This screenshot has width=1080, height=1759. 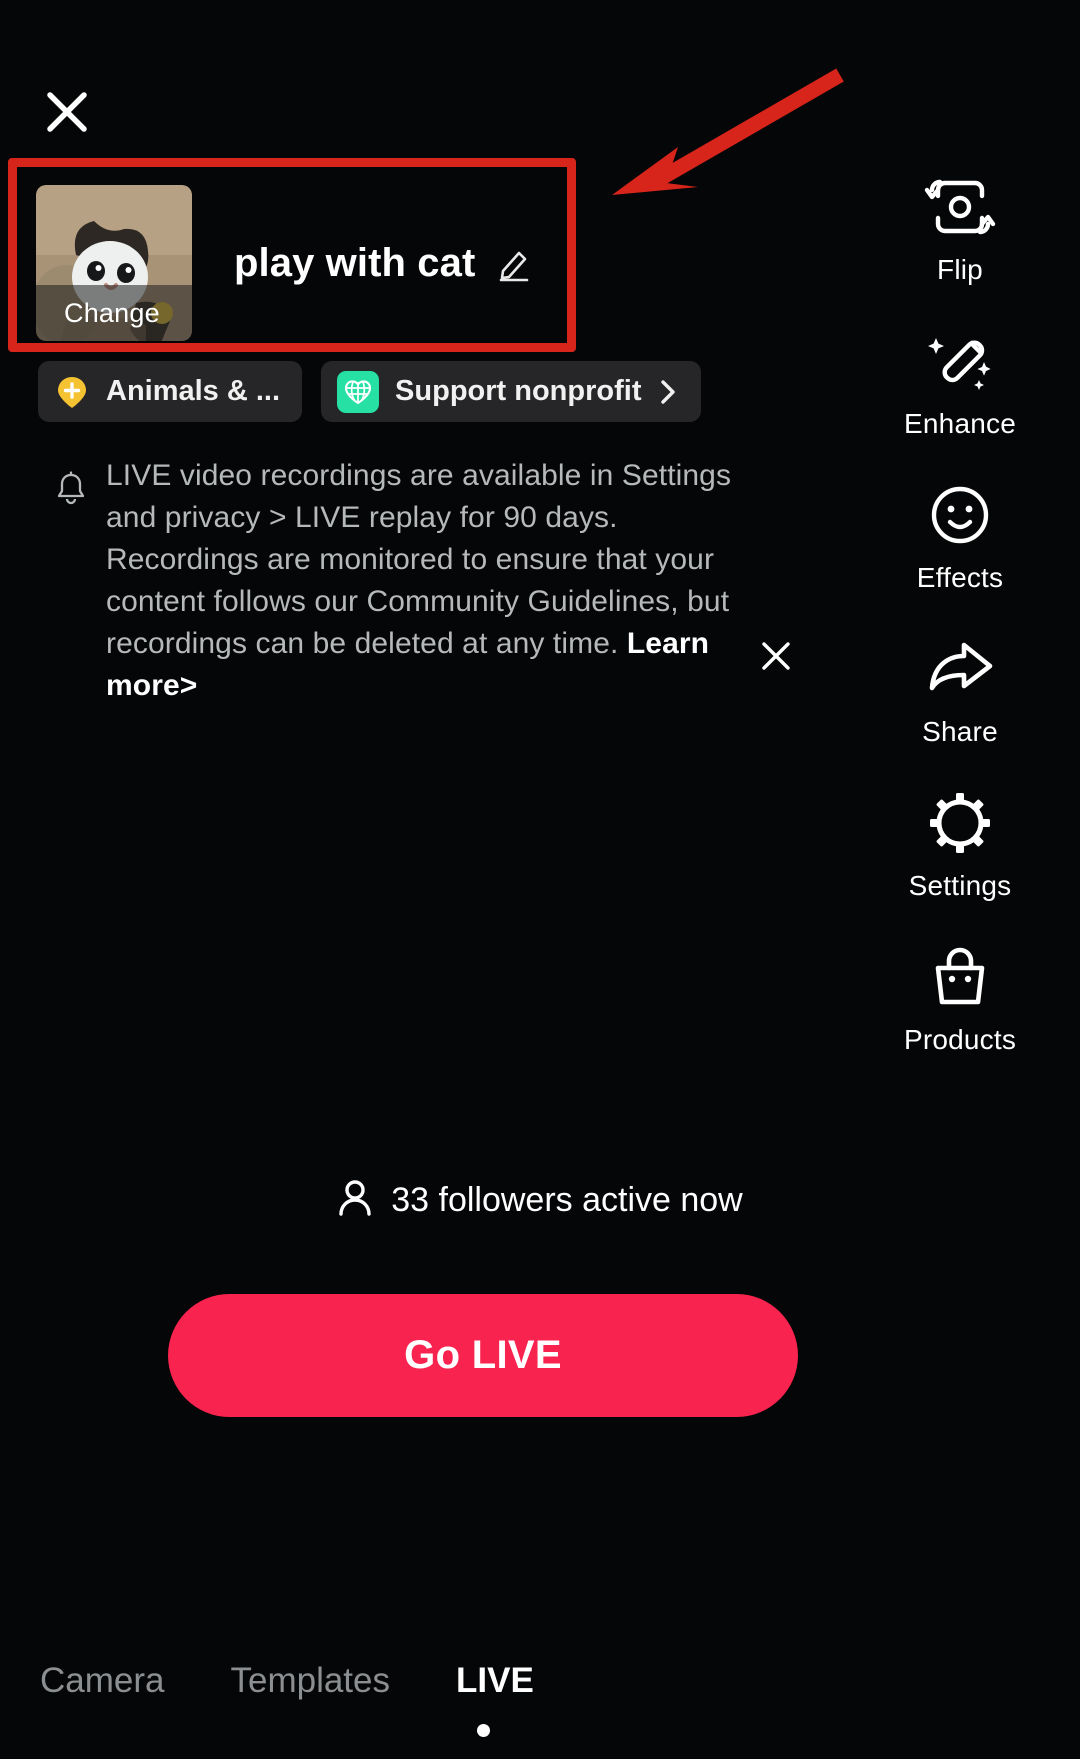 What do you see at coordinates (114, 313) in the screenshot?
I see `cover-change-label: Change` at bounding box center [114, 313].